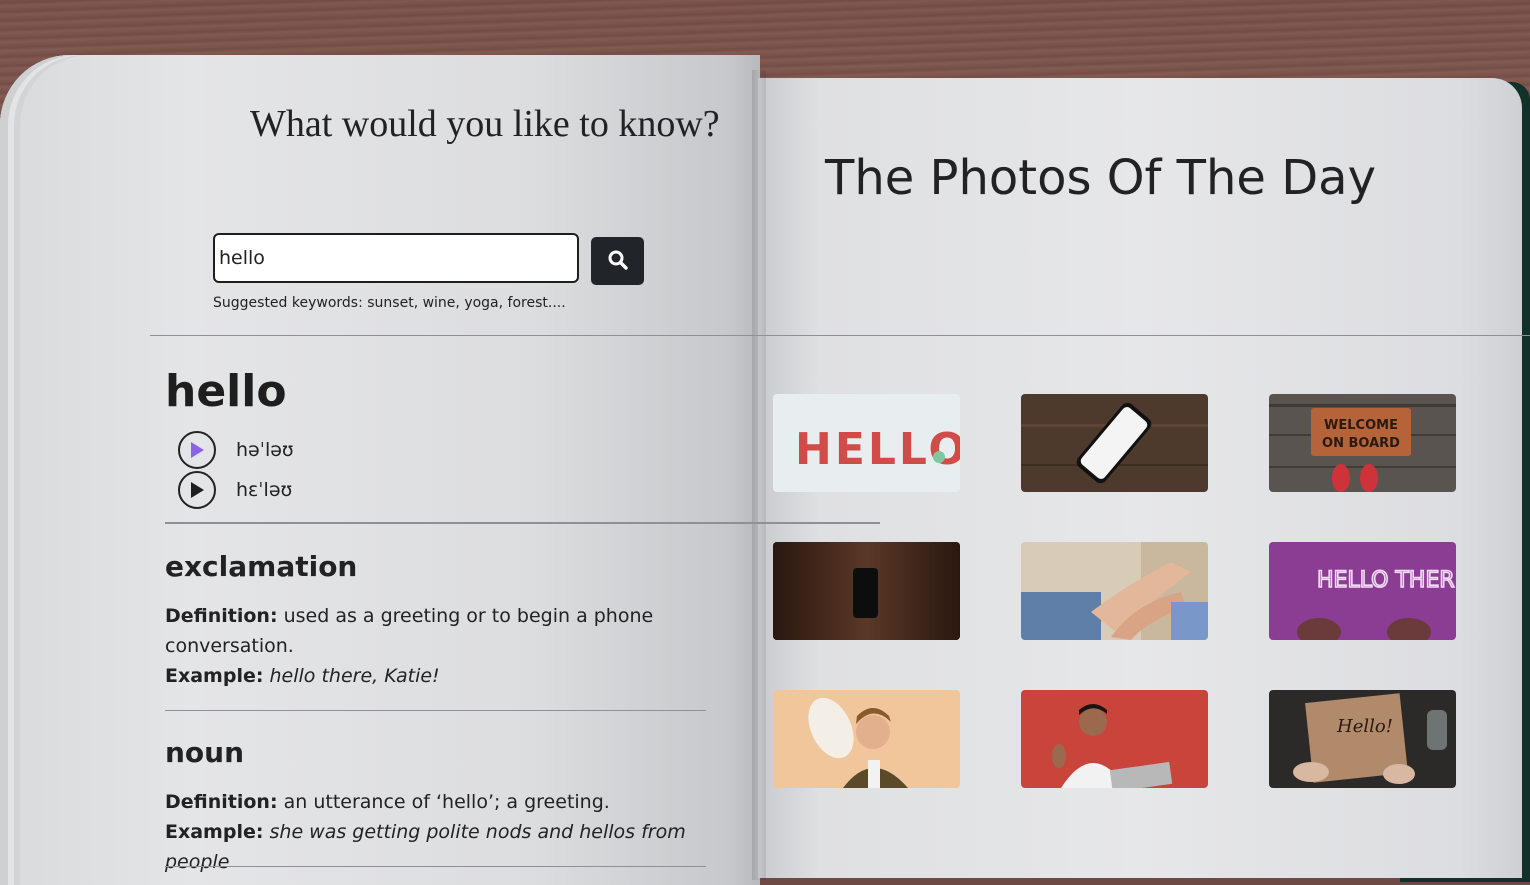  Describe the element at coordinates (261, 566) in the screenshot. I see `part-of-speech: exclamation` at that location.